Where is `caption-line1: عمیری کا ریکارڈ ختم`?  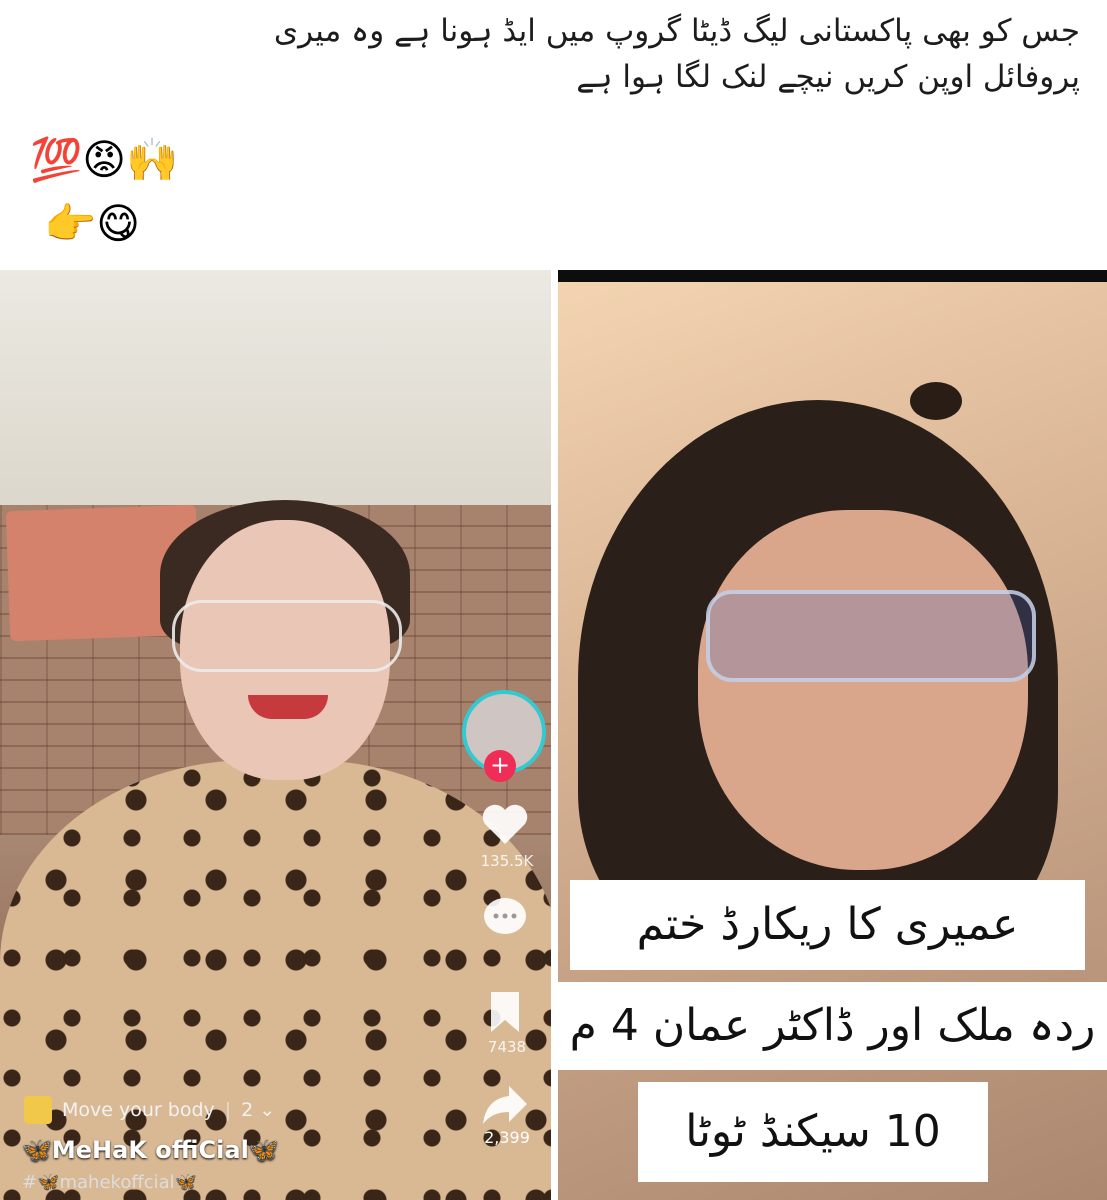 caption-line1: عمیری کا ریکارڈ ختم is located at coordinates (827, 925).